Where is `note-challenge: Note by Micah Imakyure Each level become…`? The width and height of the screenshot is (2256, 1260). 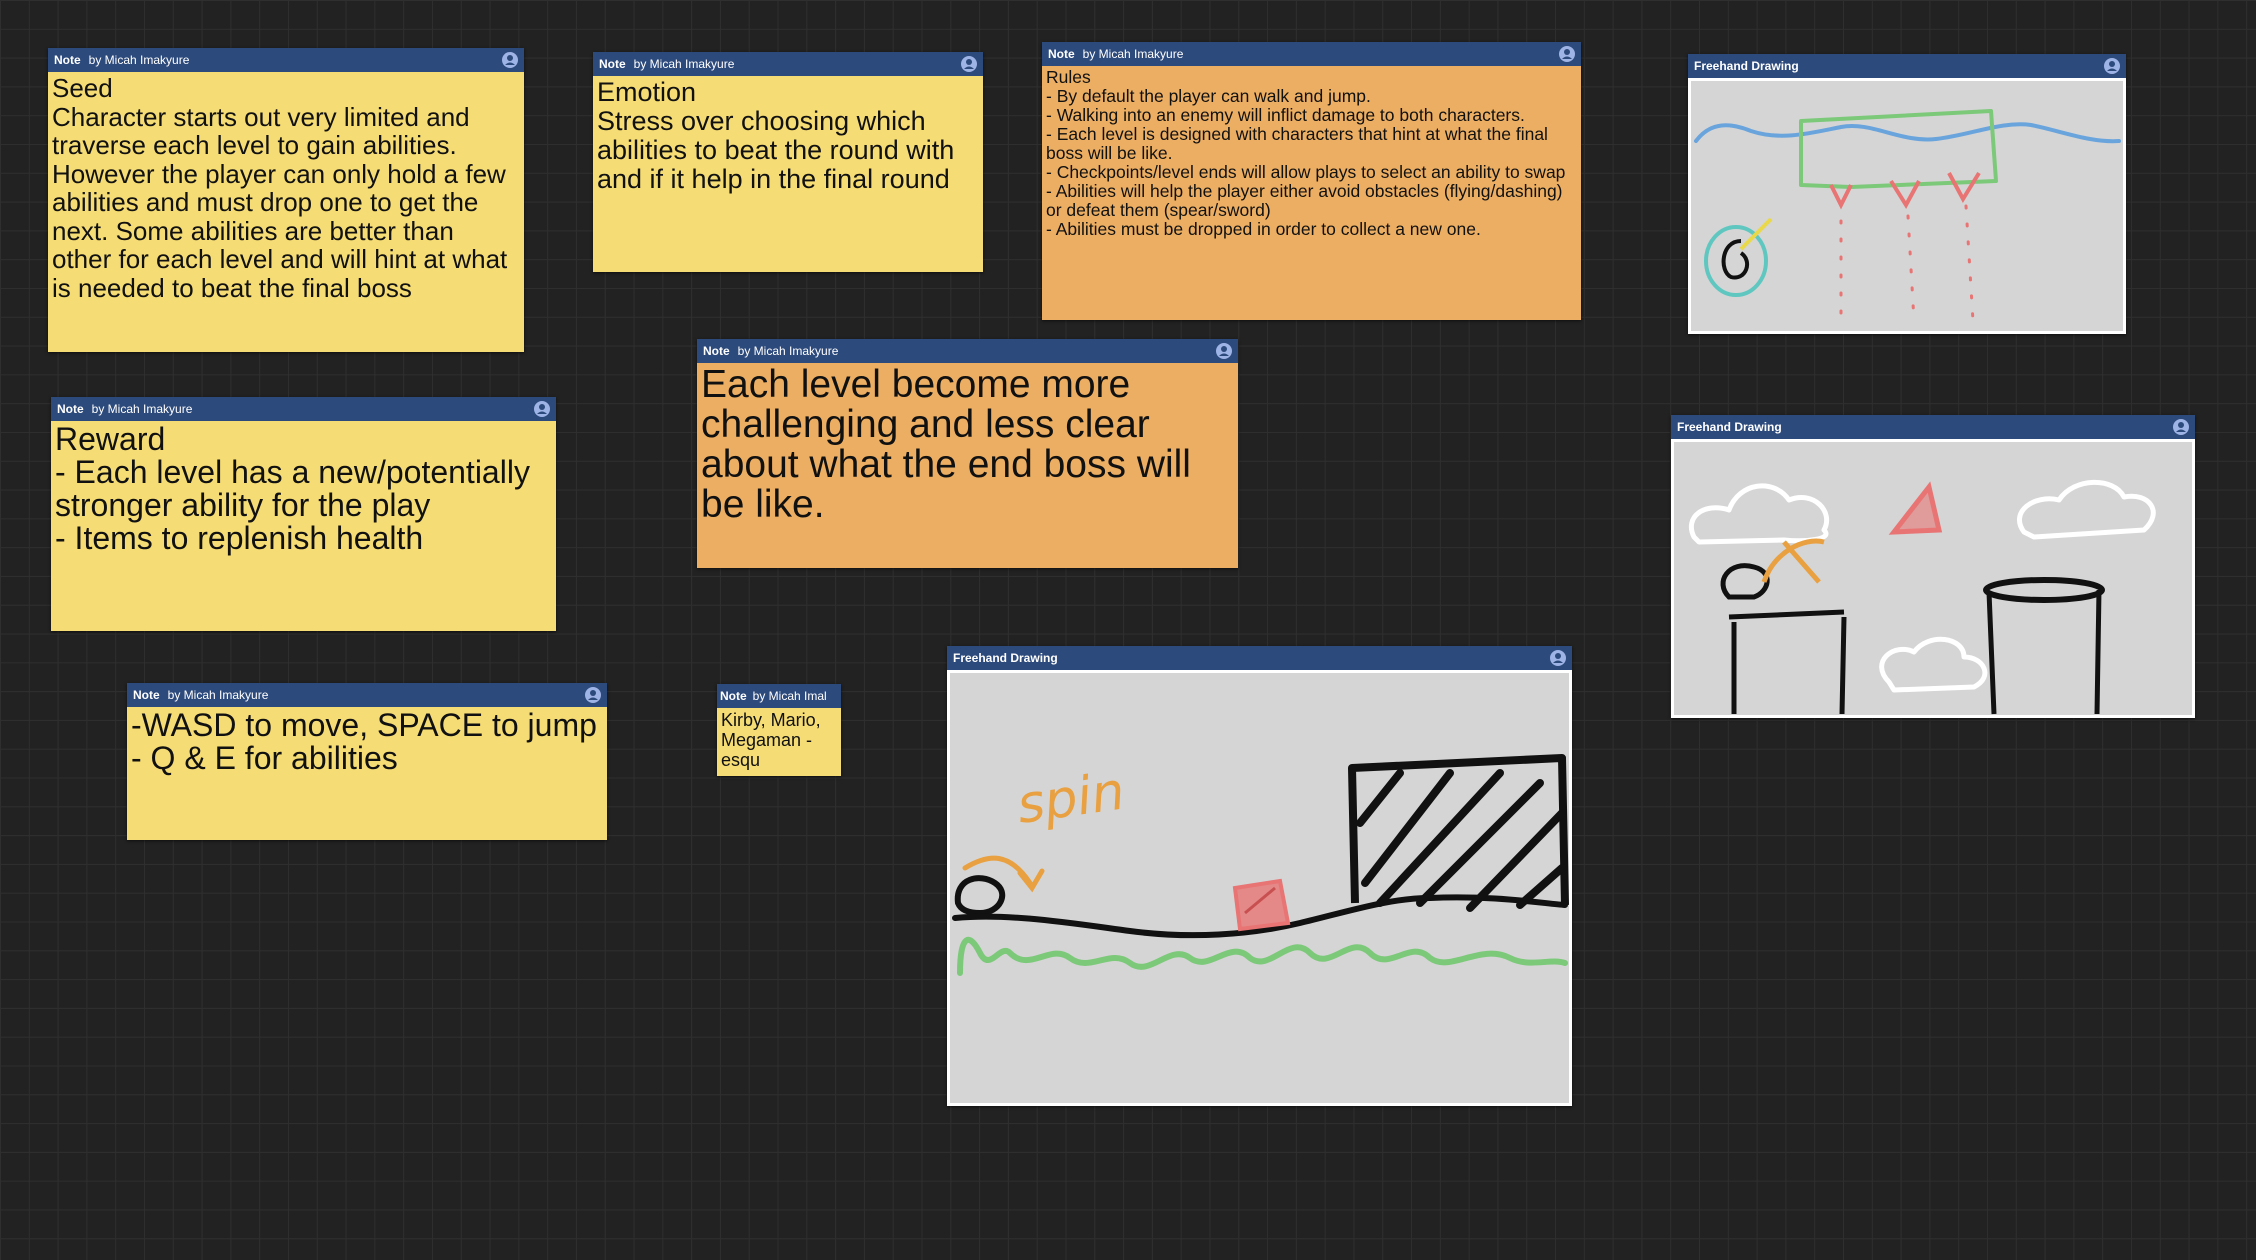 note-challenge: Note by Micah Imakyure Each level become… is located at coordinates (967, 453).